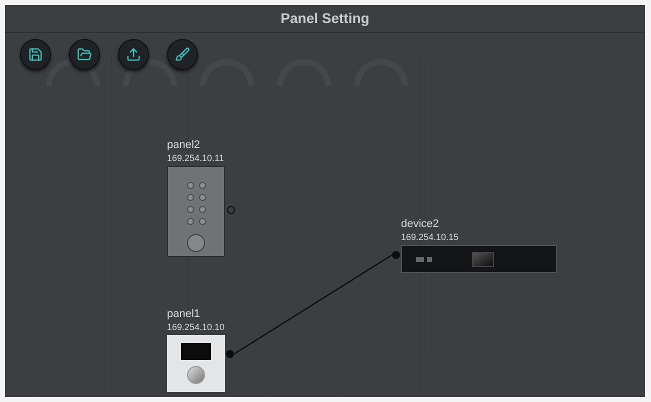  Describe the element at coordinates (325, 18) in the screenshot. I see `window-title: Panel Setting` at that location.